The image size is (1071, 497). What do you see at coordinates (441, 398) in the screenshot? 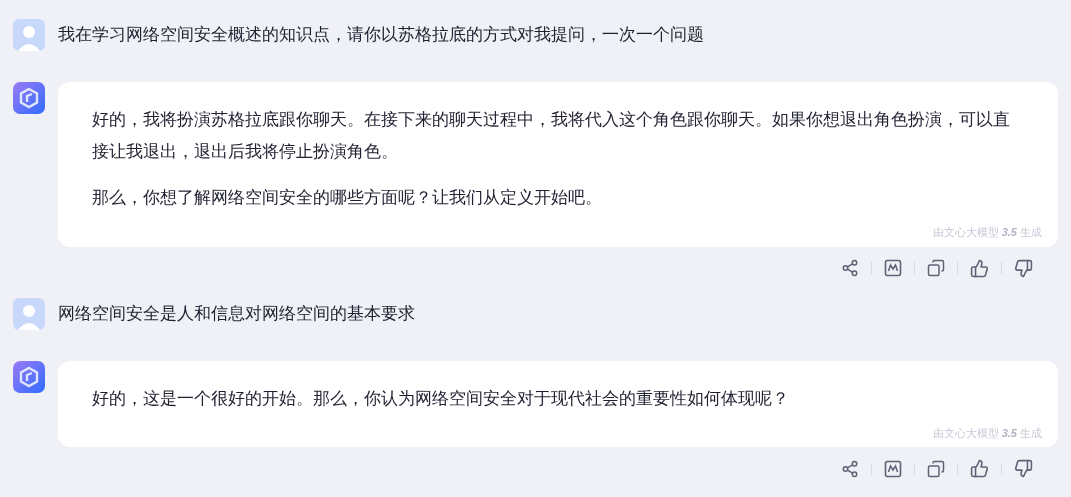
I see `reply-paragraph: 好的，这是一个很好的开始。那么，你认为网络空间安全对于现代社会的重要性如何体现呢？` at bounding box center [441, 398].